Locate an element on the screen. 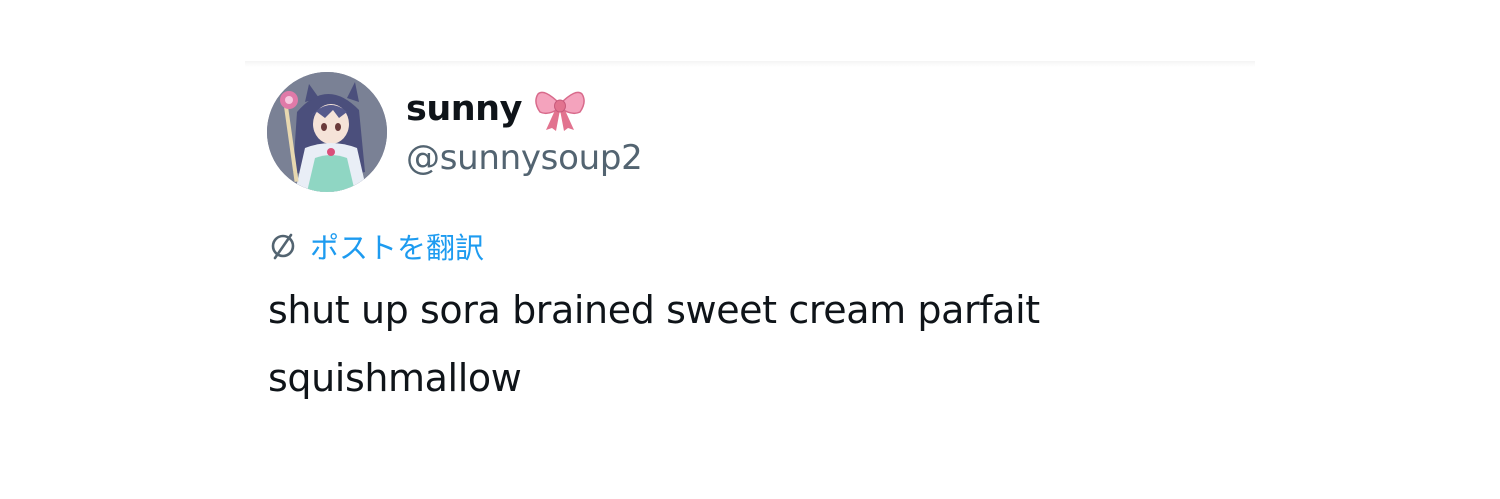 The width and height of the screenshot is (1500, 499). user-handle: @sunnysoup2 is located at coordinates (524, 158).